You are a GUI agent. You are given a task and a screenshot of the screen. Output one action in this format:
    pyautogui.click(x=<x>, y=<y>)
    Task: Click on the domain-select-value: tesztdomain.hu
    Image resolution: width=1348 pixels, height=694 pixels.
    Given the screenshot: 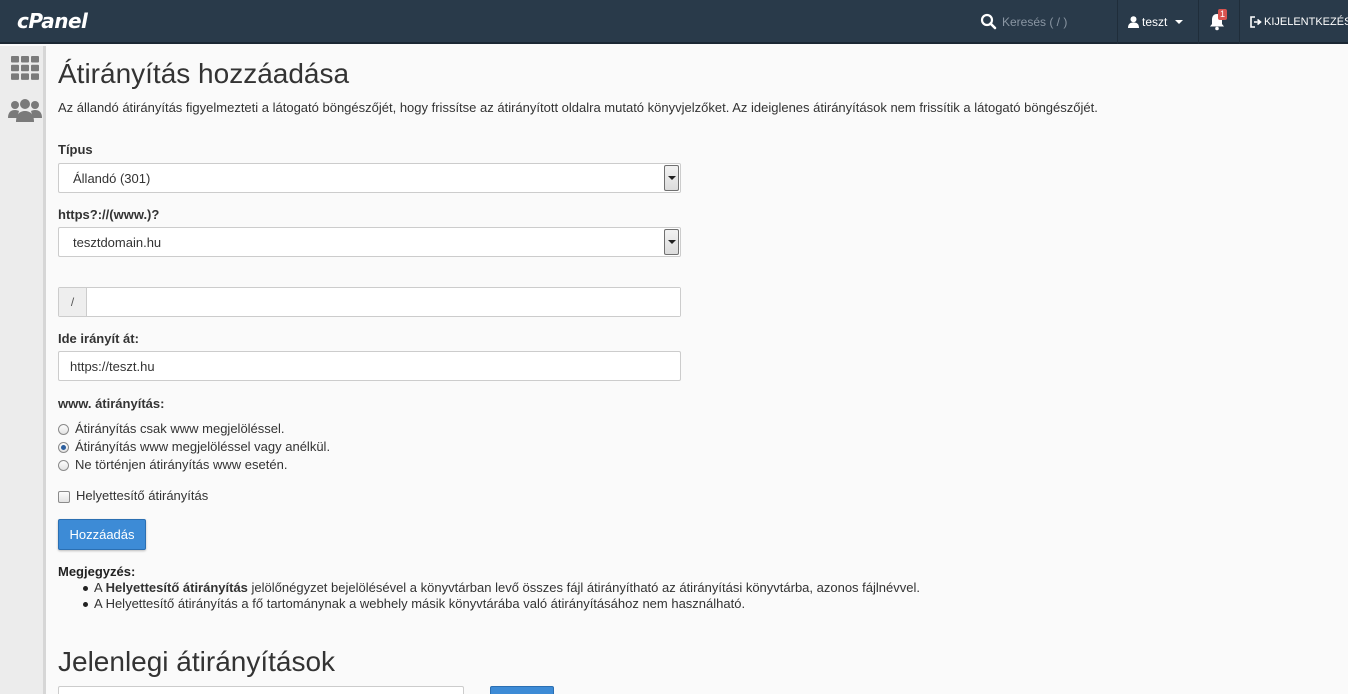 What is the action you would take?
    pyautogui.click(x=117, y=242)
    